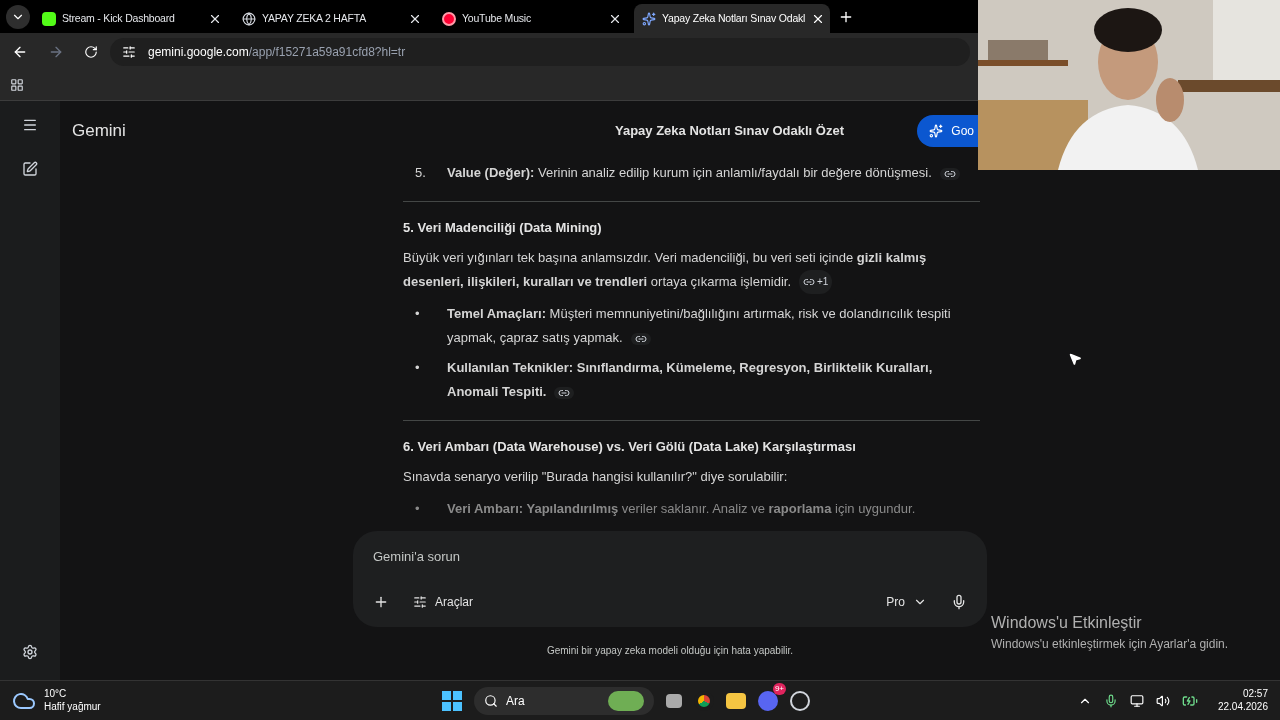 The width and height of the screenshot is (1280, 720). Describe the element at coordinates (503, 228) in the screenshot. I see `section-heading: 5. Veri Madenciliği (Data Mining)` at that location.